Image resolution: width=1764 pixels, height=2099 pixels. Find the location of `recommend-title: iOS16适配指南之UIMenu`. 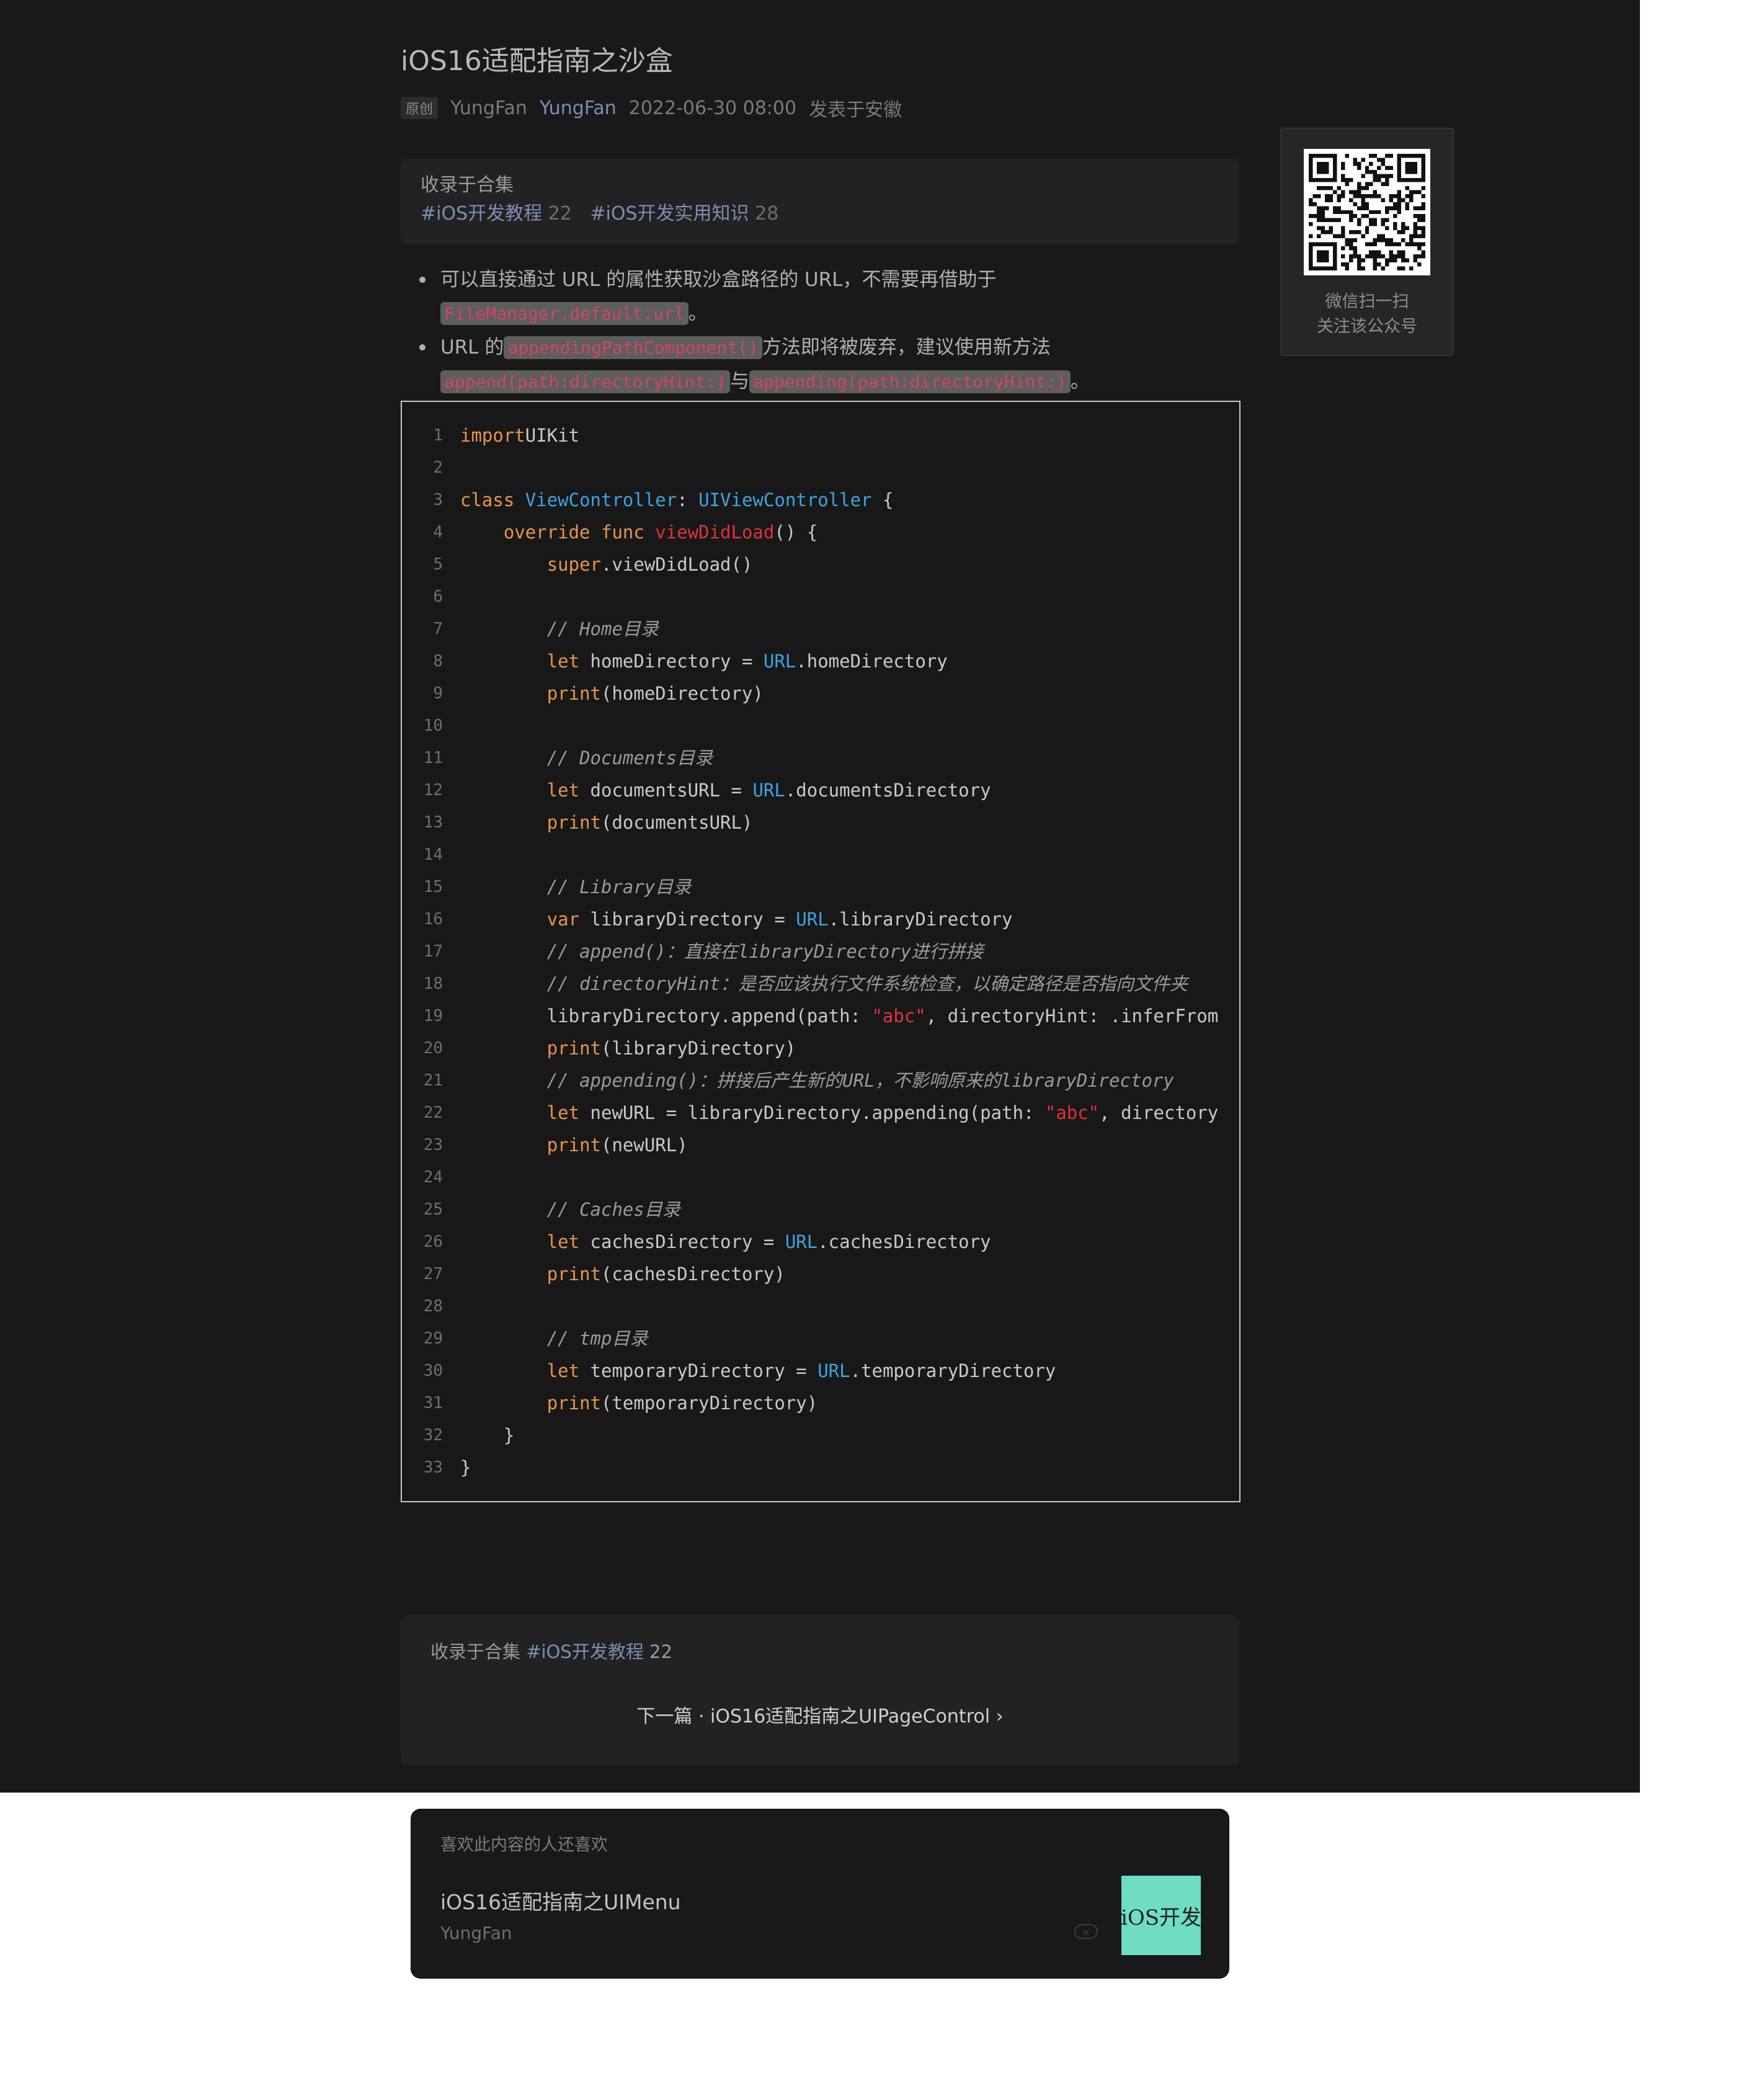

recommend-title: iOS16适配指南之UIMenu is located at coordinates (560, 1900).